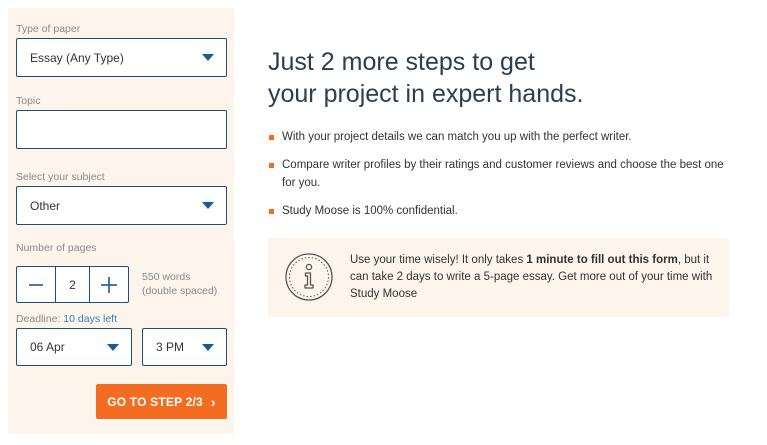  I want to click on subject-label: Select your subject, so click(60, 177).